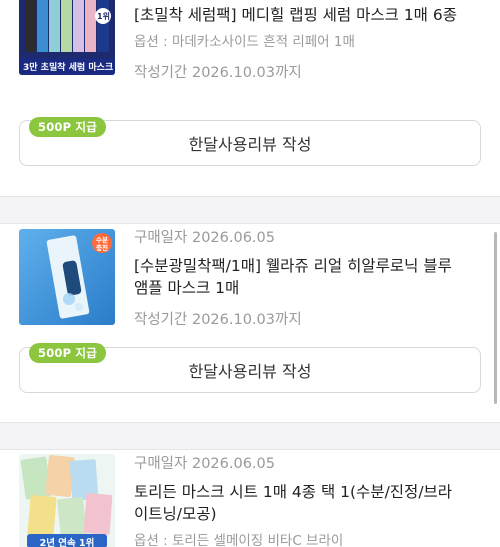 The width and height of the screenshot is (500, 547). Describe the element at coordinates (67, 542) in the screenshot. I see `thumb-caption: 2년 연속 1위` at that location.